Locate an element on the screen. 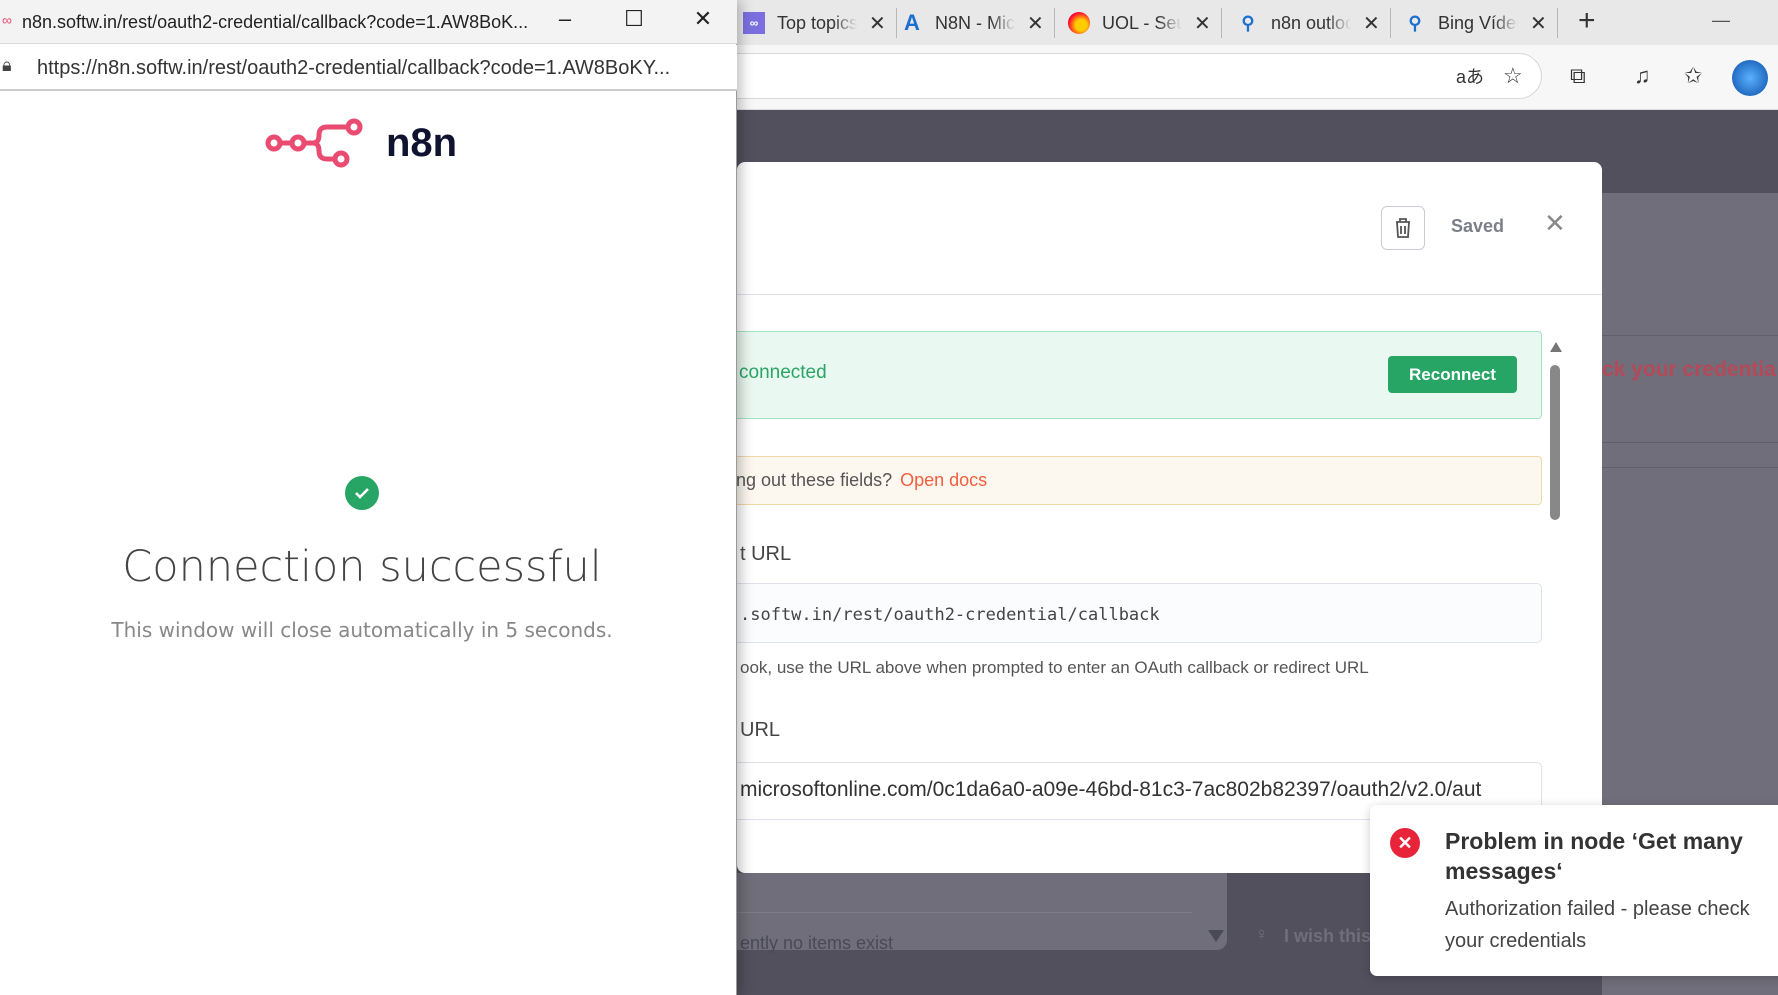  n8n-logo: n8n is located at coordinates (360, 143).